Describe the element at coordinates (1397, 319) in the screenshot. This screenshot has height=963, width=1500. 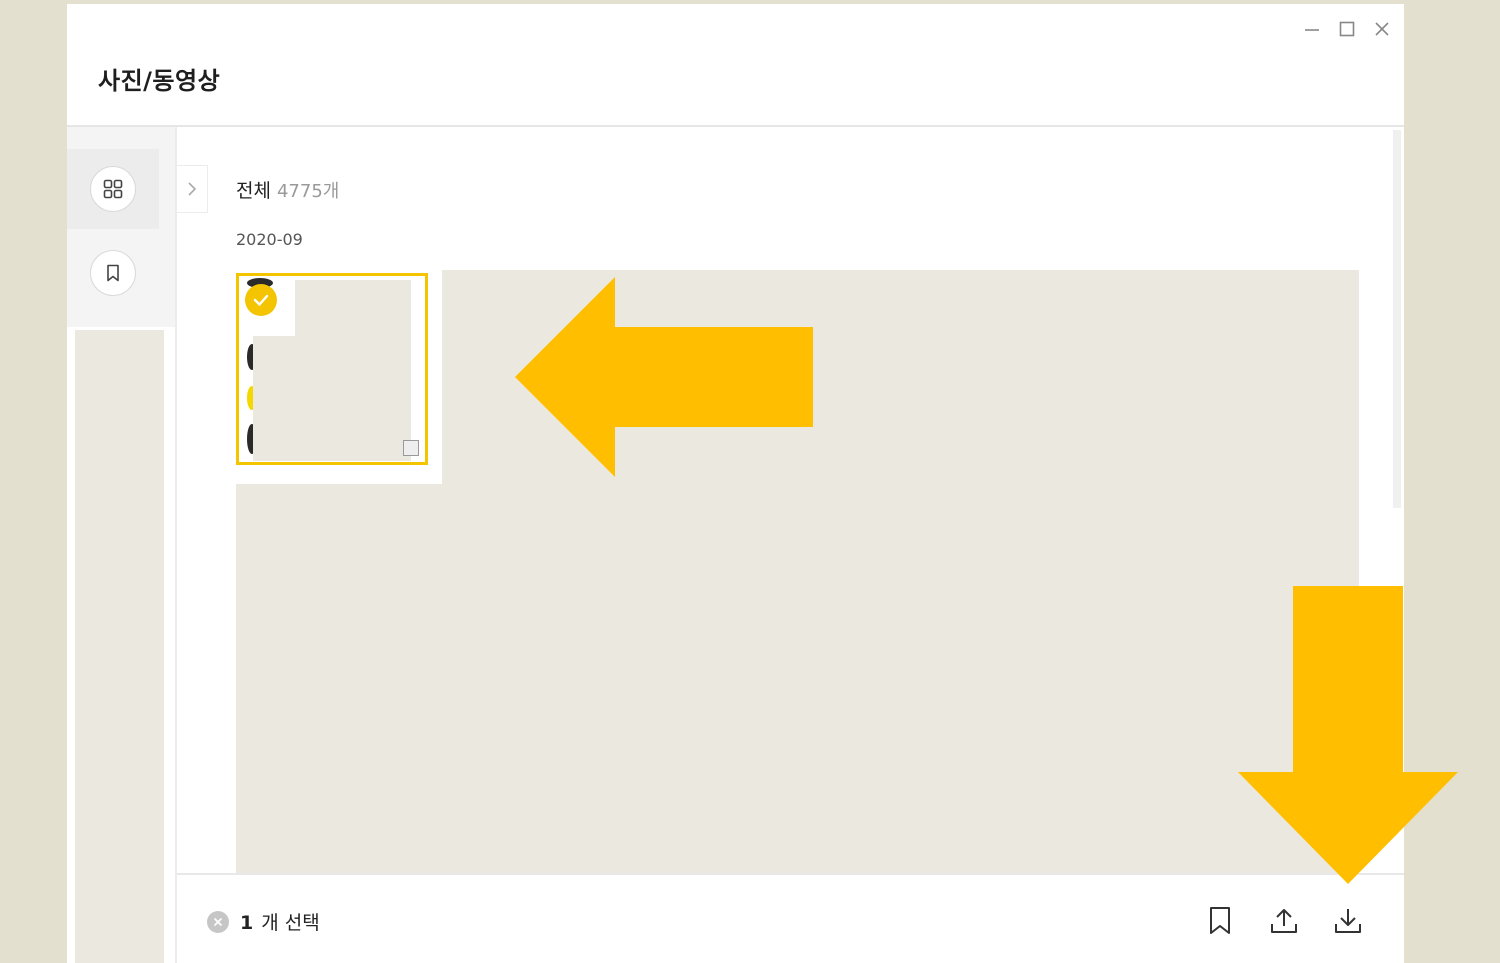
I see `vertical-scrollbar` at that location.